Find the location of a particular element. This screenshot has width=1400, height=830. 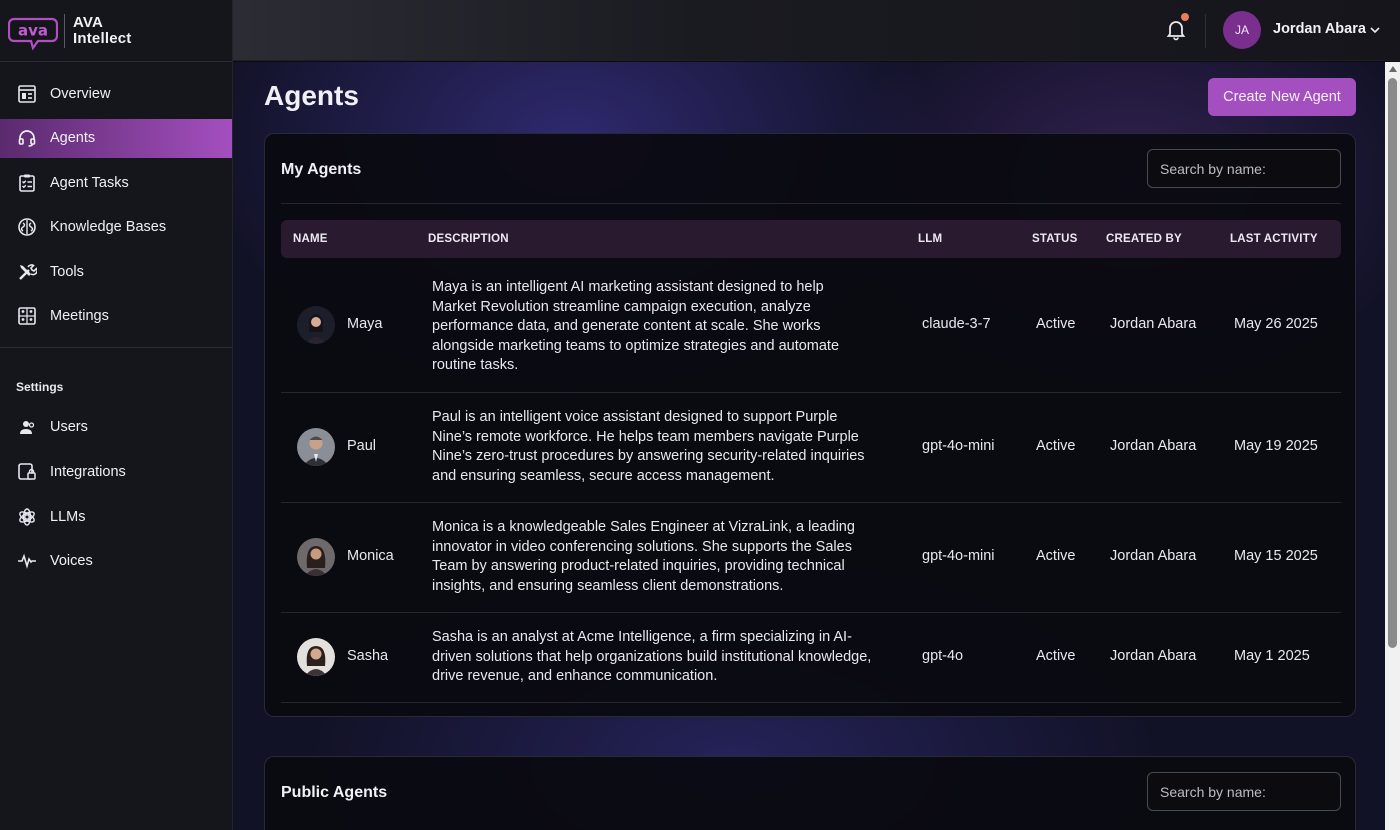

ava-logo: ava is located at coordinates (33, 33).